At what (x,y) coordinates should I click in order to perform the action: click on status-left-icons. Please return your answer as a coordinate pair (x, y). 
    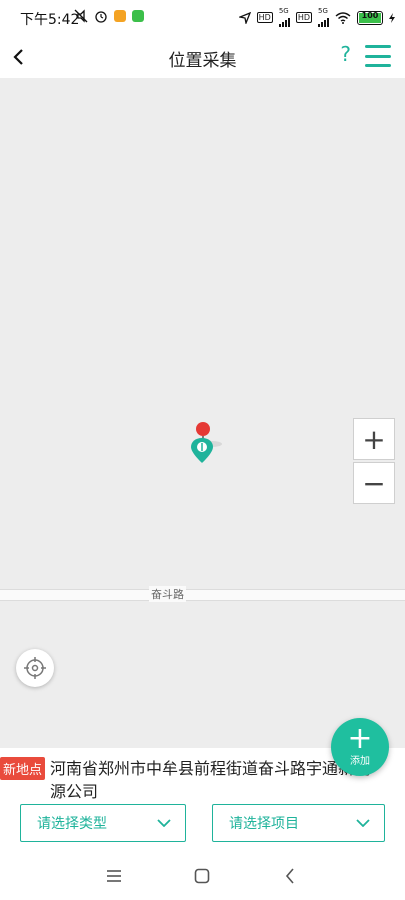
    Looking at the image, I should click on (109, 16).